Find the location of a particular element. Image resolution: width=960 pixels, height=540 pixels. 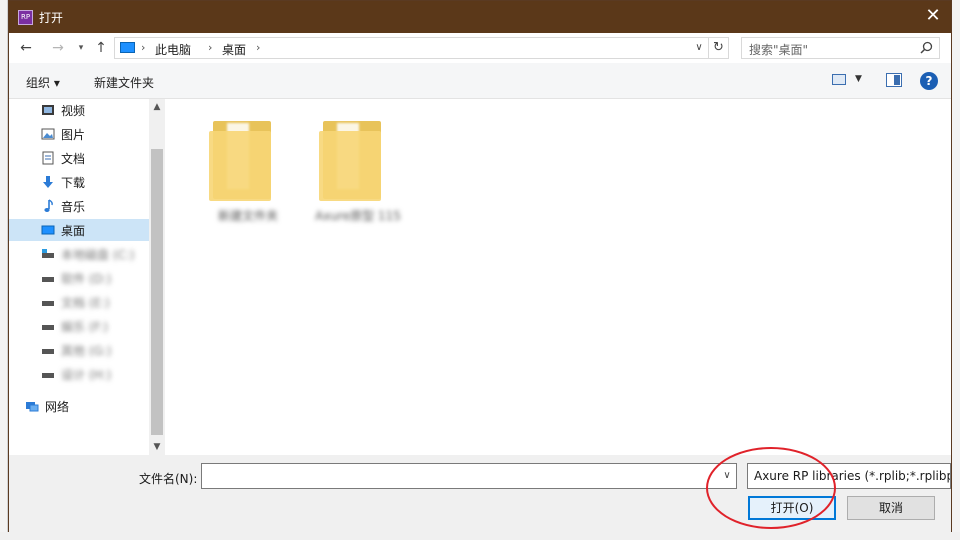

this-pc-icon is located at coordinates (127, 47).